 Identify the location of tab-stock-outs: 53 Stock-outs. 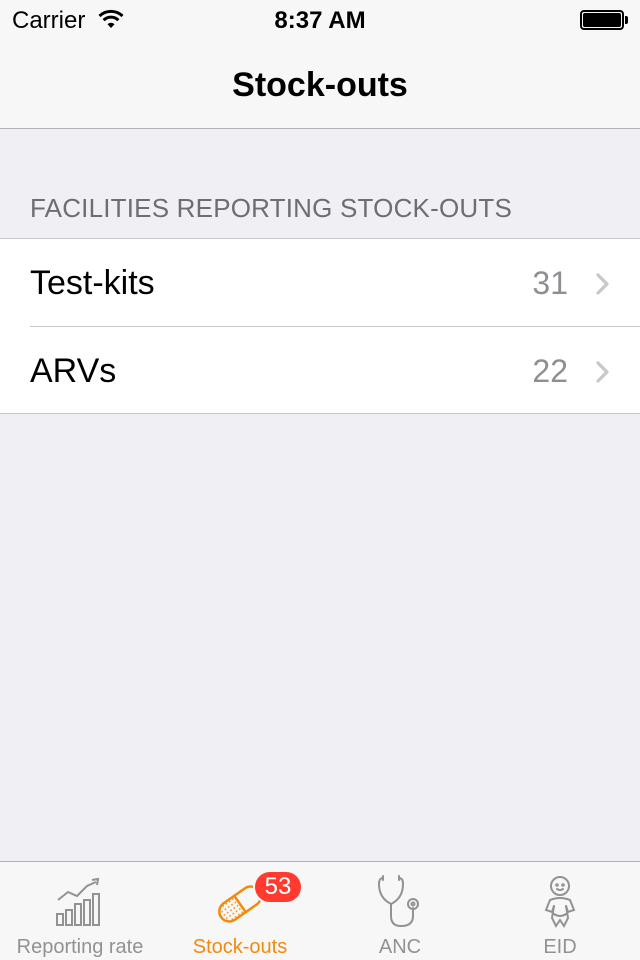
(240, 911).